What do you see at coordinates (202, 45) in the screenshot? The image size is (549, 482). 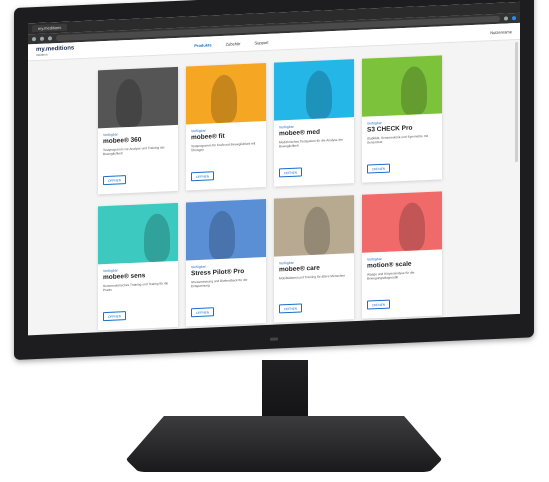 I see `nav-item-produkte: Produkte` at bounding box center [202, 45].